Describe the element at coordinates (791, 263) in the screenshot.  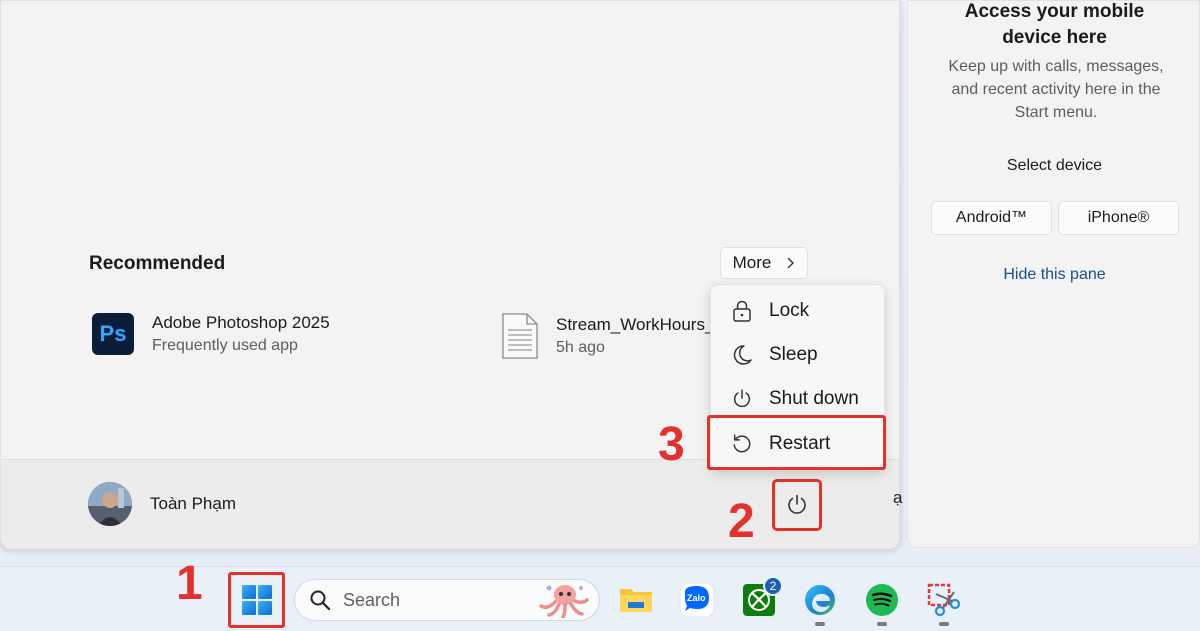
I see `chevron-right-icon` at that location.